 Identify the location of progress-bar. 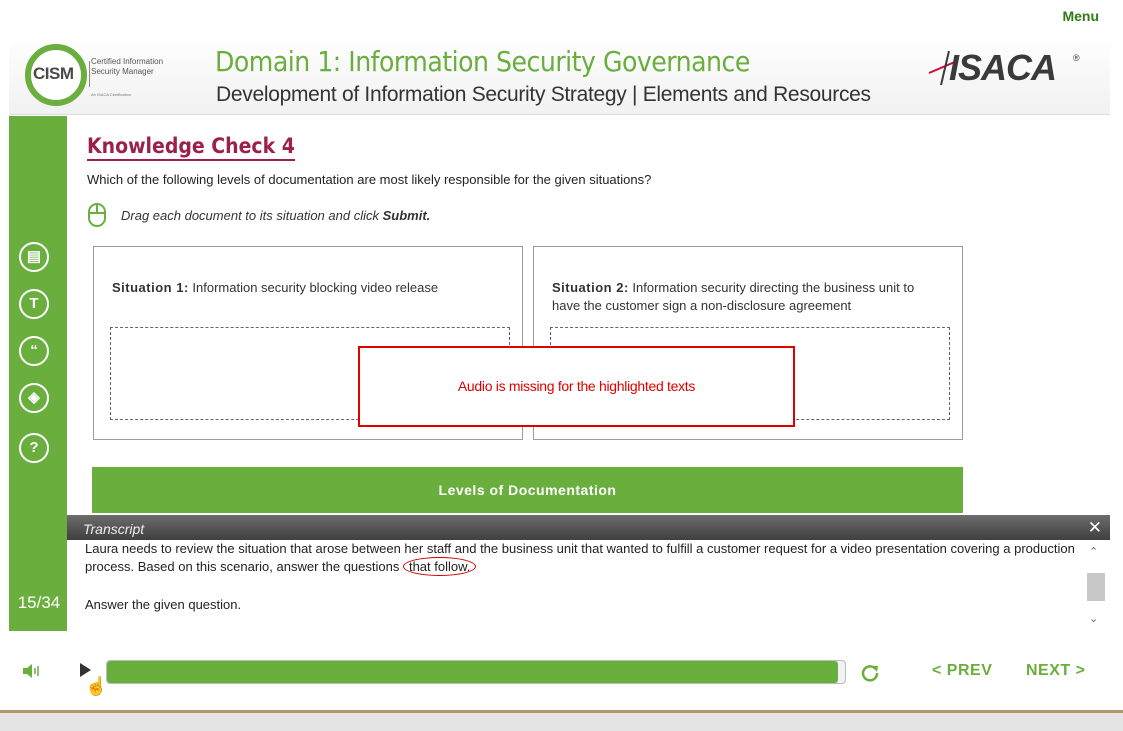
(476, 672).